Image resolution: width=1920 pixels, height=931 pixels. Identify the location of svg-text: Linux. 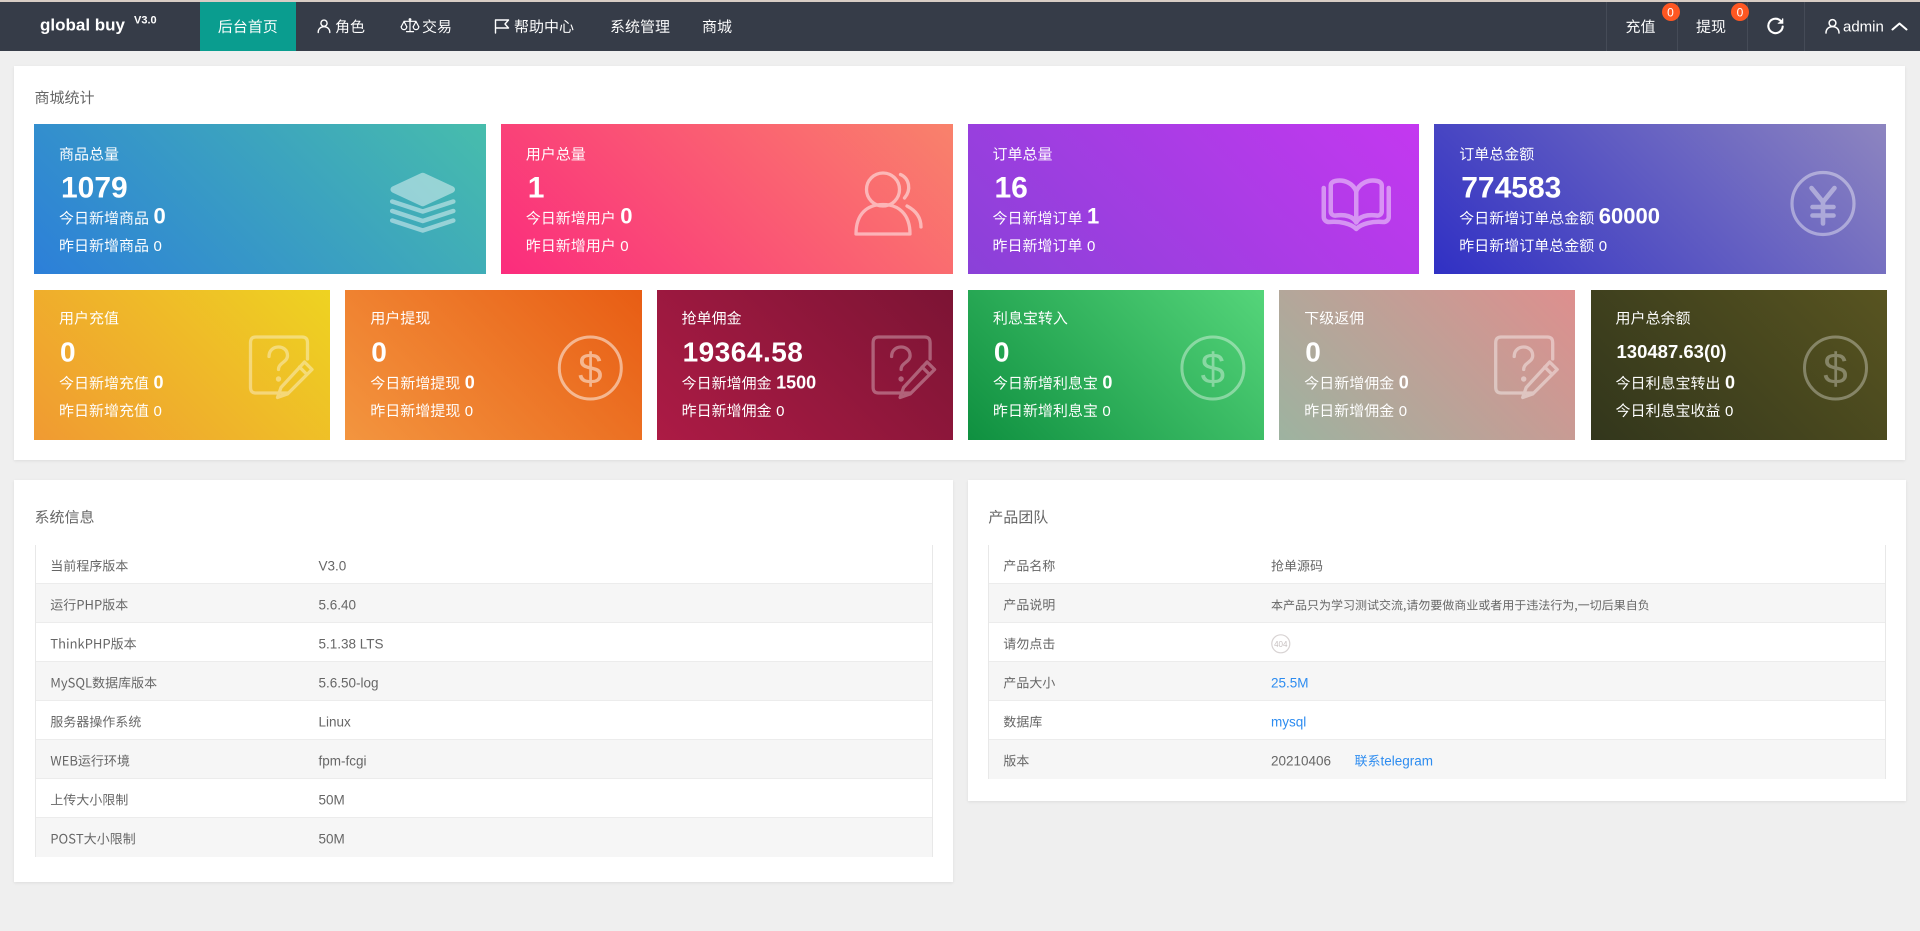
(335, 722).